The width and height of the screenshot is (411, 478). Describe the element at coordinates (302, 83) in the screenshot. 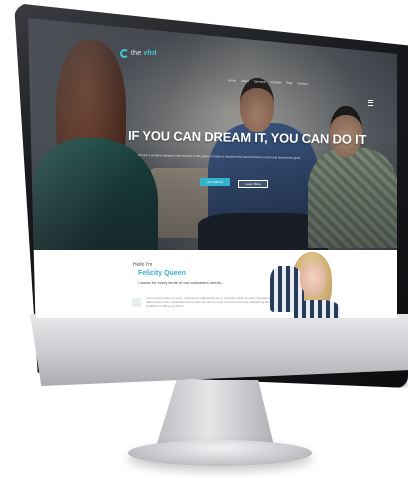

I see `nav-item-contact: Contact` at that location.